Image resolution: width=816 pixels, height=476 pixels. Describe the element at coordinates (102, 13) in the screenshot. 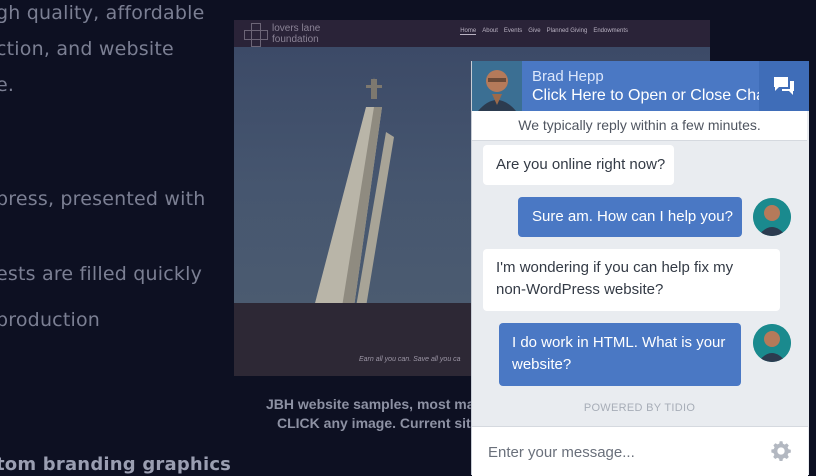

I see `background-text-line: gh quality, affordable` at that location.